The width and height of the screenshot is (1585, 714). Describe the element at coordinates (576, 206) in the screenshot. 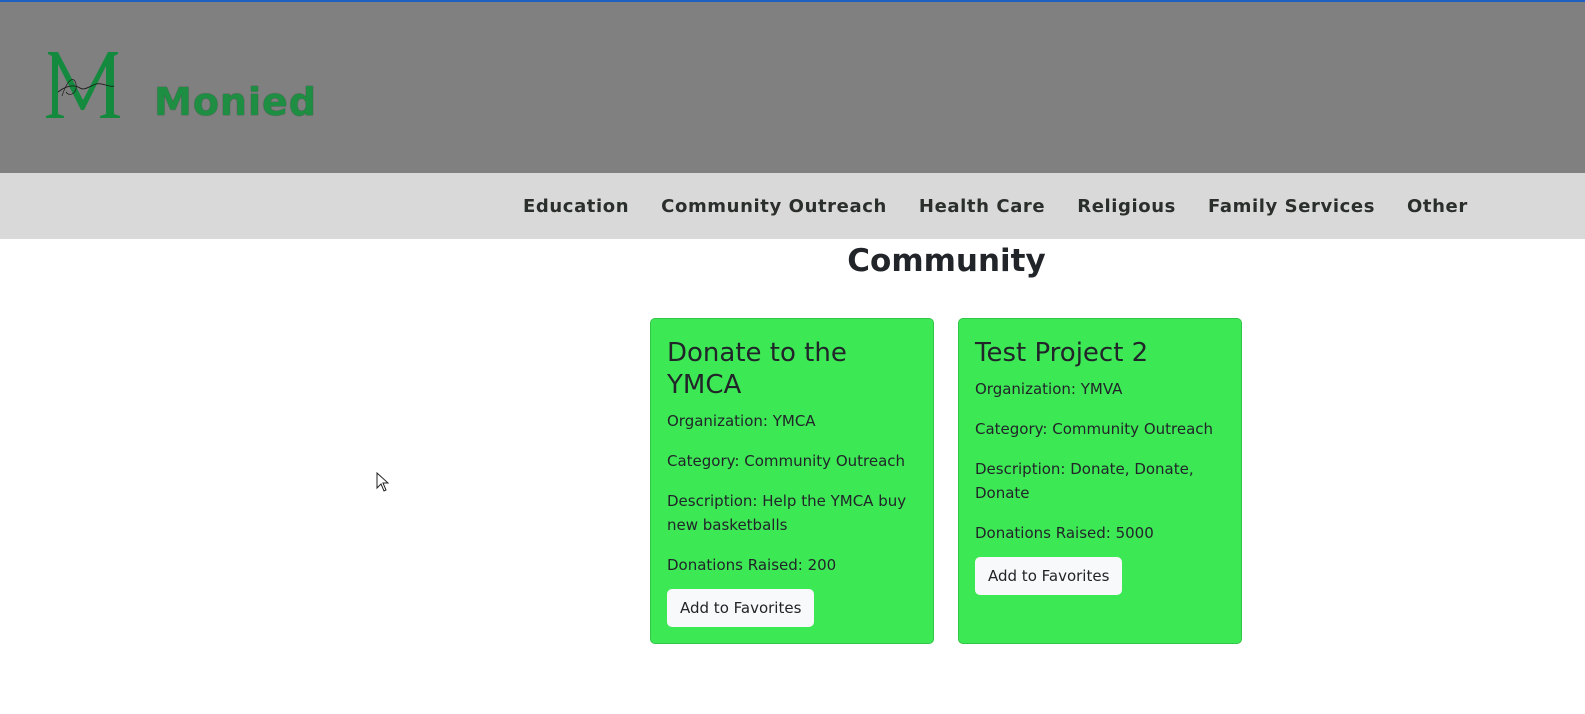

I see `nav-item-education: Education` at that location.